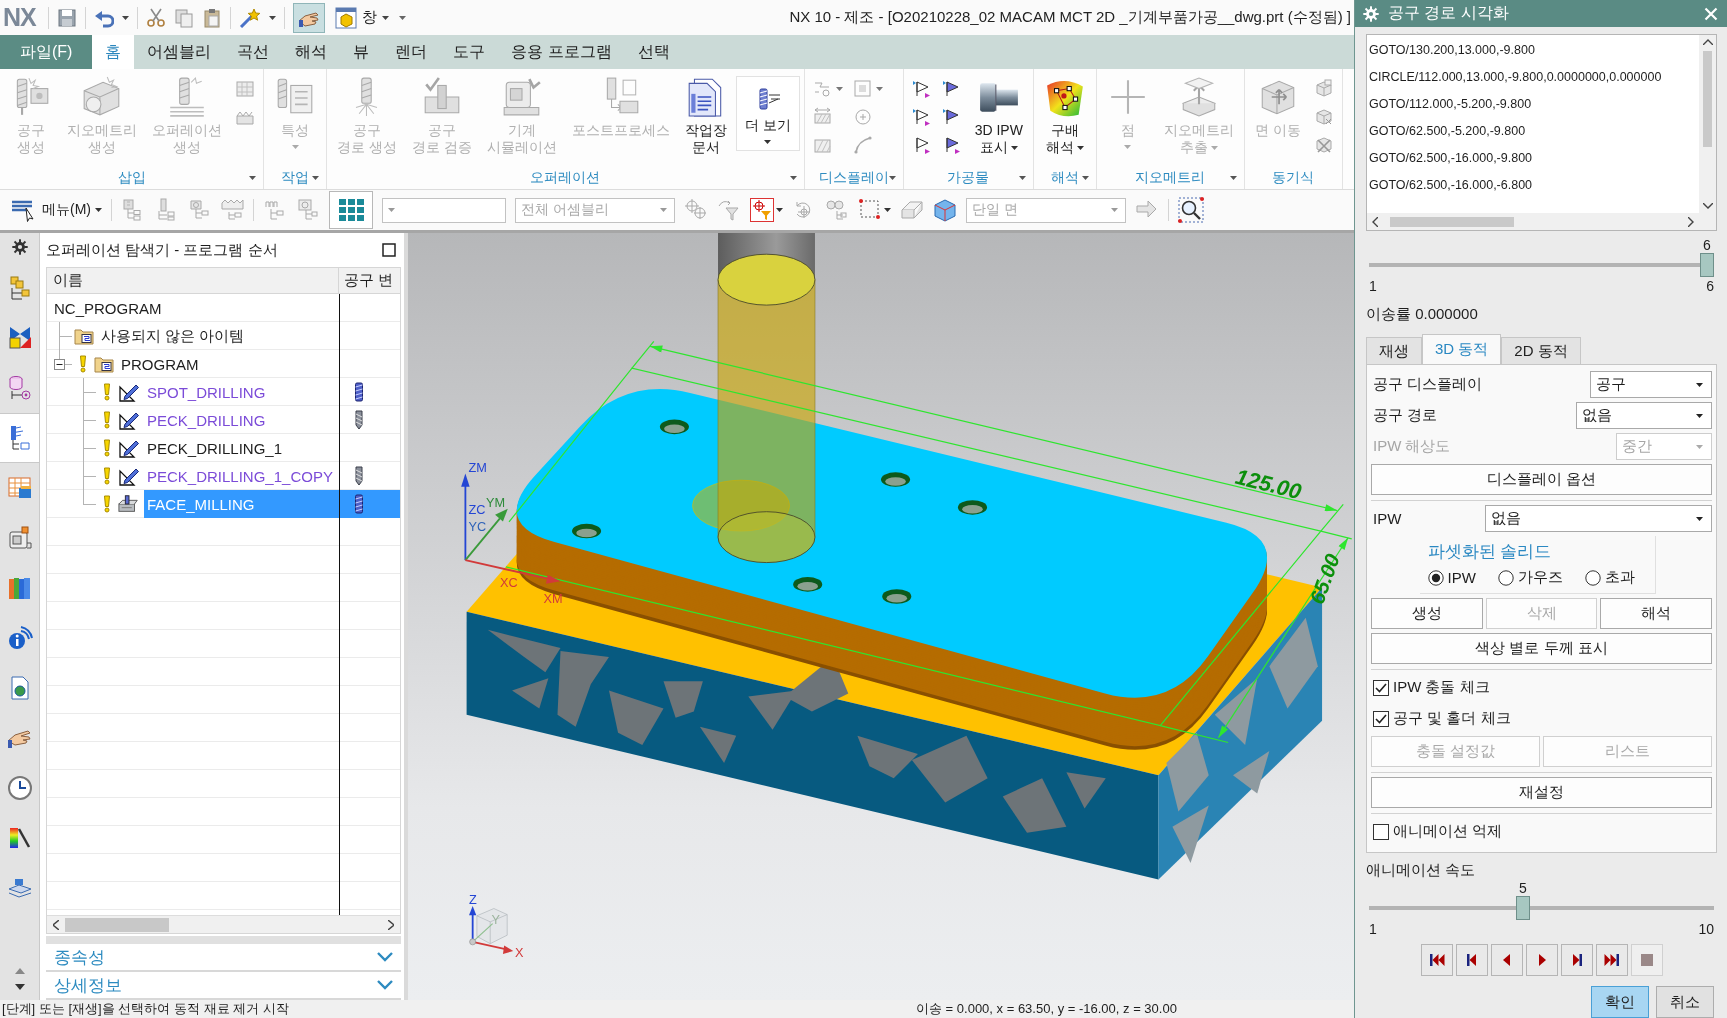  I want to click on dialog-button: 색상 별로 두께 표시, so click(1541, 648).